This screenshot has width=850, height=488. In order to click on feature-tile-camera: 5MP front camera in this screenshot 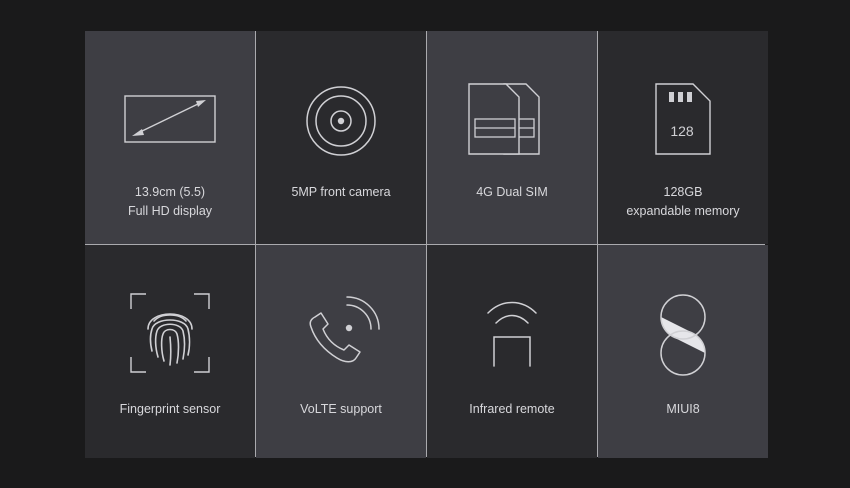, I will do `click(341, 137)`.